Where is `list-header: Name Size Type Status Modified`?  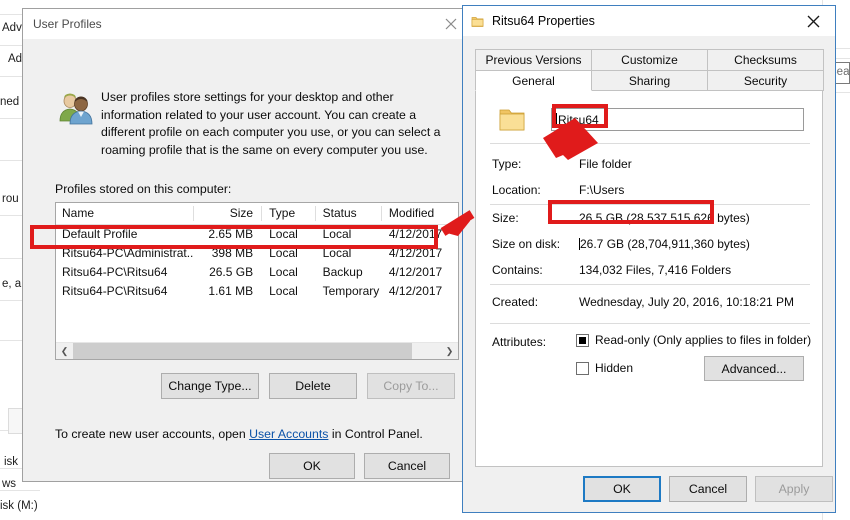
list-header: Name Size Type Status Modified is located at coordinates (257, 214).